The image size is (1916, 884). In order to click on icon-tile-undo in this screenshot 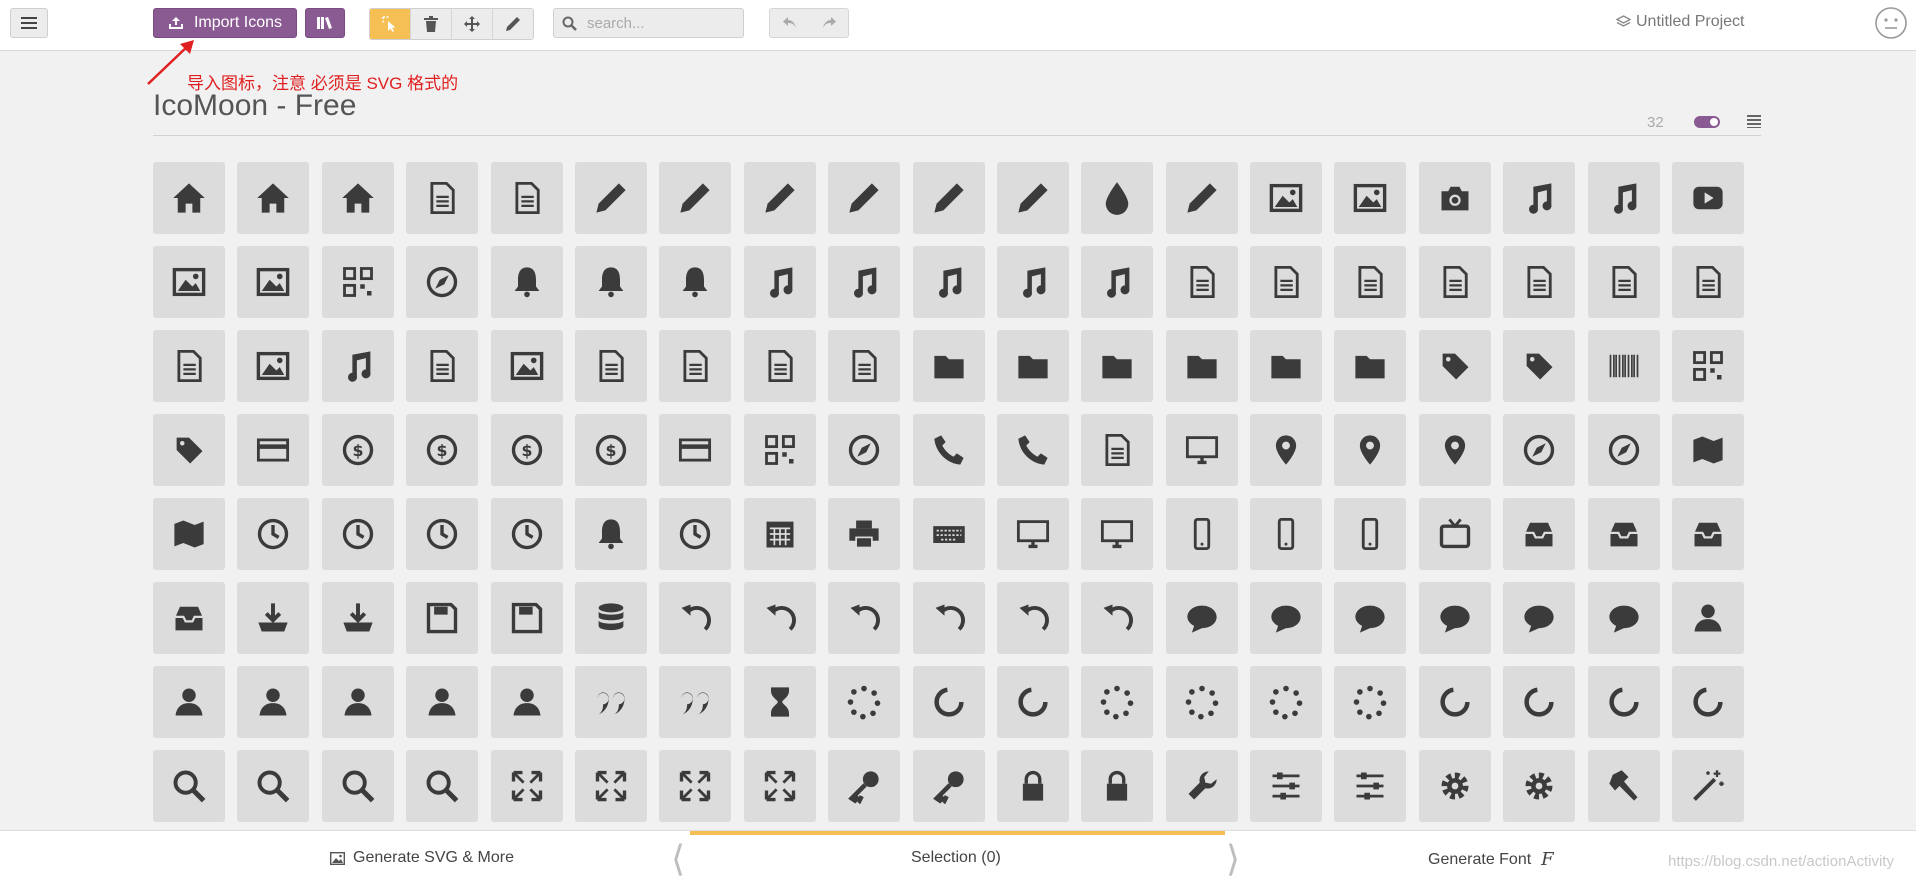, I will do `click(695, 618)`.